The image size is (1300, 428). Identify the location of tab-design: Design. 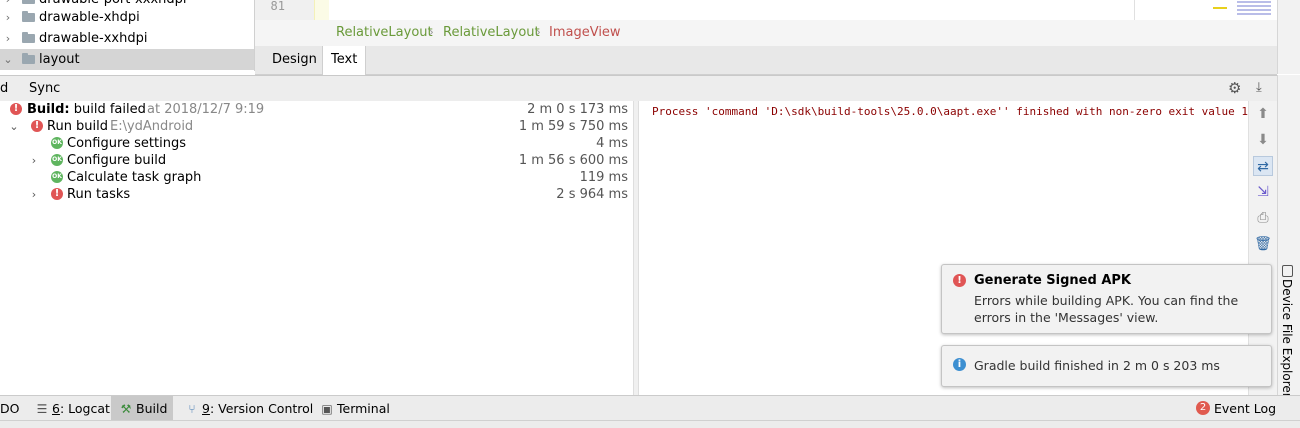
(294, 60).